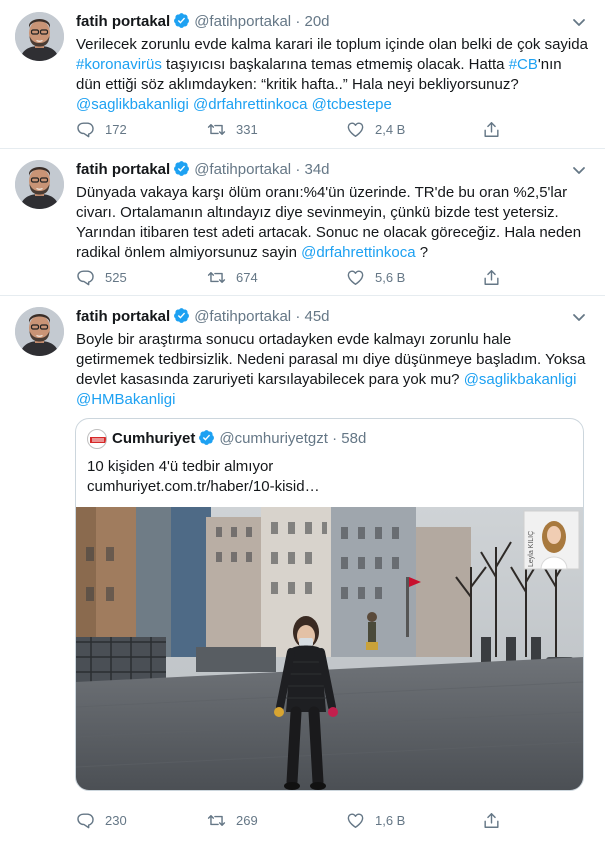 This screenshot has height=851, width=605. Describe the element at coordinates (125, 399) in the screenshot. I see `mention-link: @HMBakanligi` at that location.